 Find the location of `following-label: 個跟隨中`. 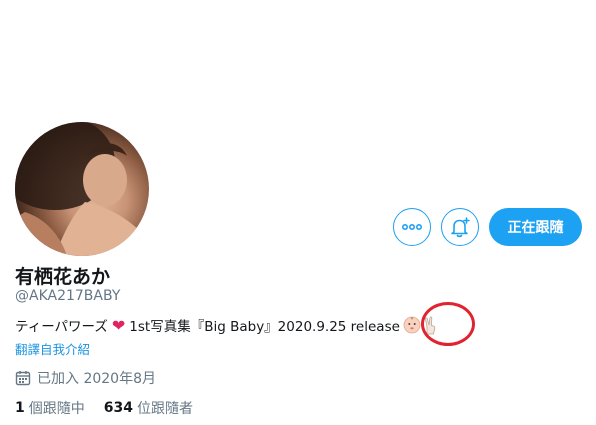

following-label: 個跟隨中 is located at coordinates (56, 409).